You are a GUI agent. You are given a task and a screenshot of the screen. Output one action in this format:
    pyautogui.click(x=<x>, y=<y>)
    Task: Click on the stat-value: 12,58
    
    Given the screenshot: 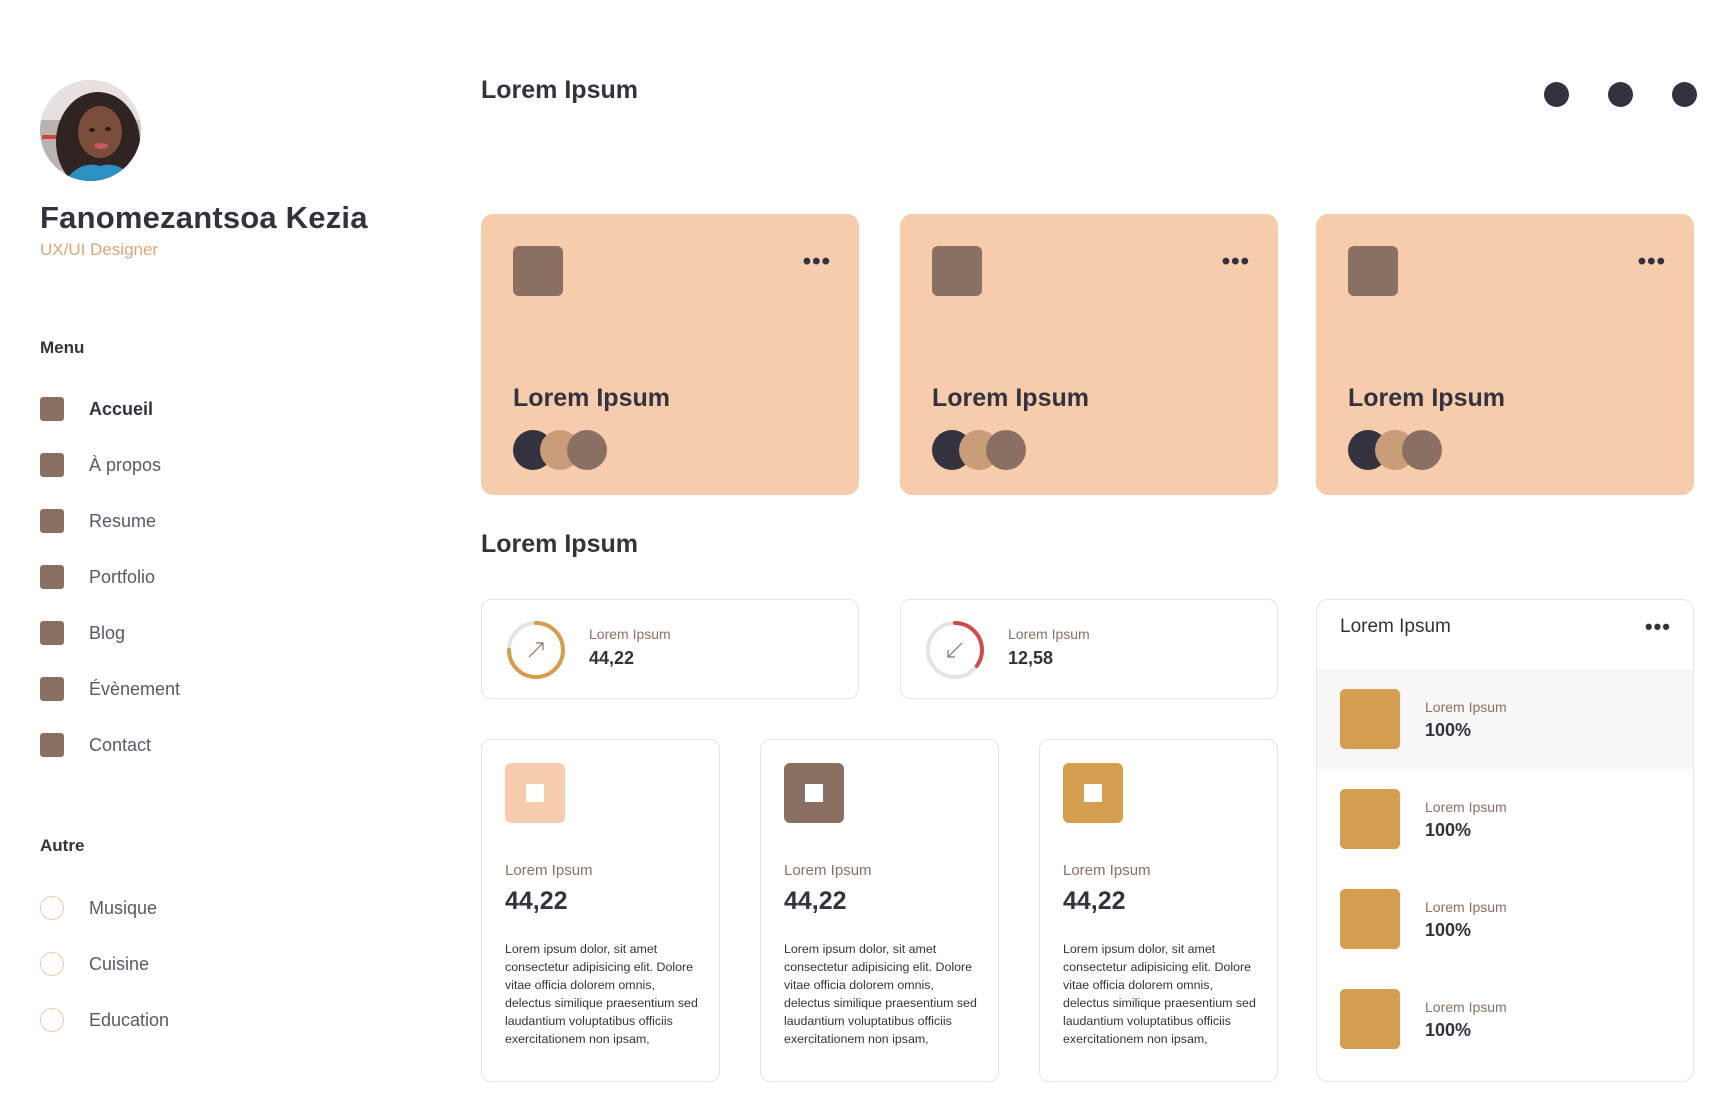 What is the action you would take?
    pyautogui.click(x=1031, y=658)
    